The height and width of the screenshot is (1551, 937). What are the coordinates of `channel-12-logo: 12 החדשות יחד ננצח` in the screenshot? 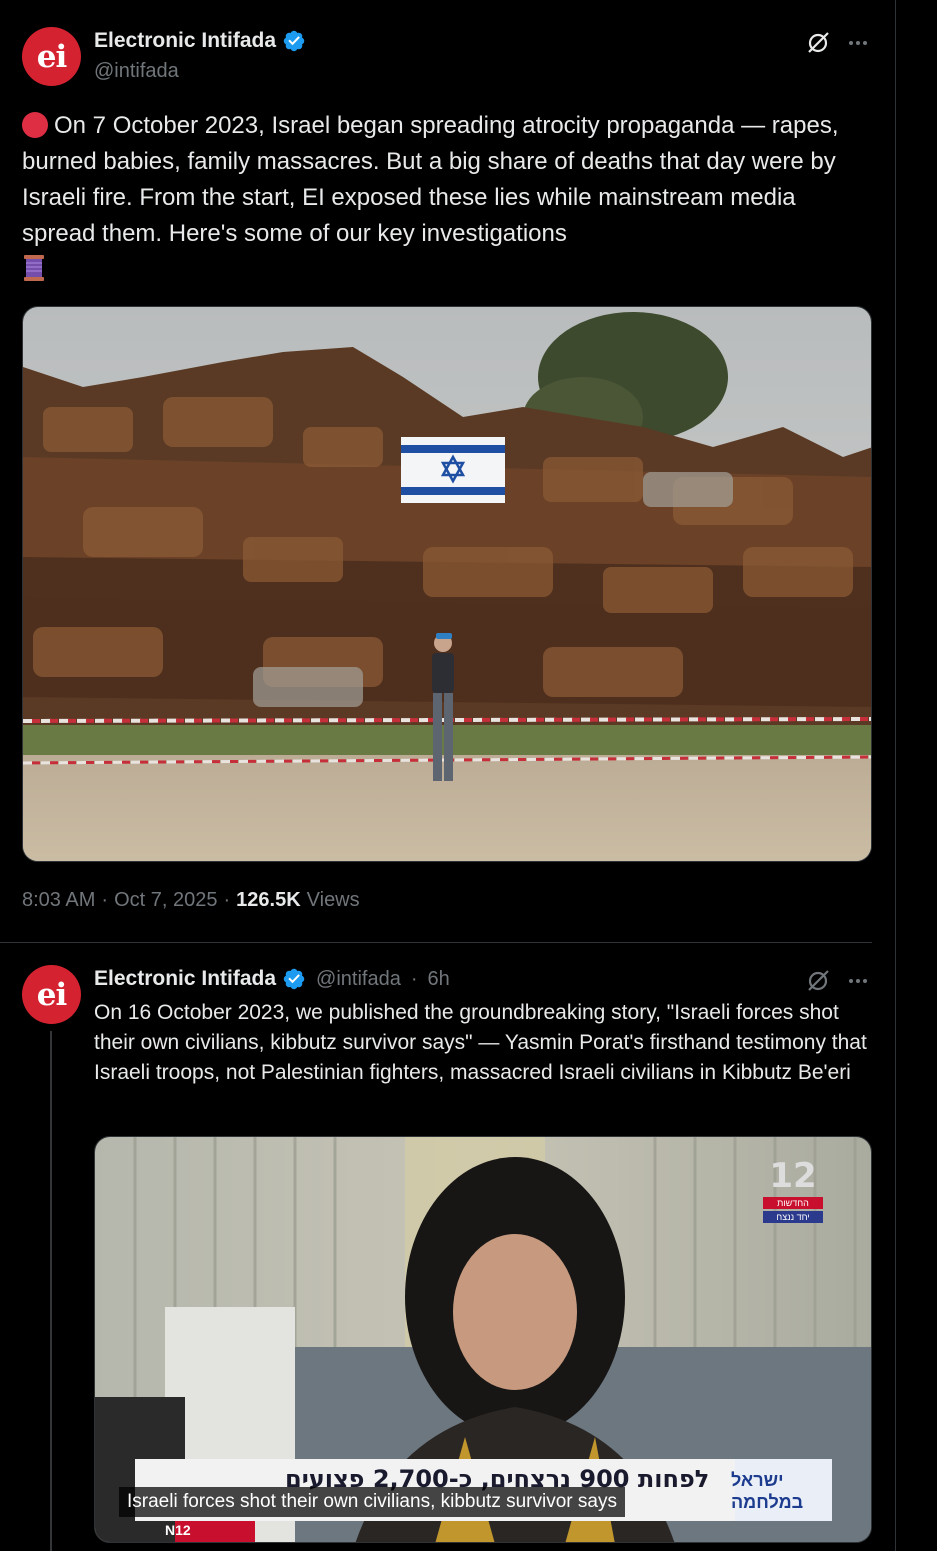 It's located at (793, 1189).